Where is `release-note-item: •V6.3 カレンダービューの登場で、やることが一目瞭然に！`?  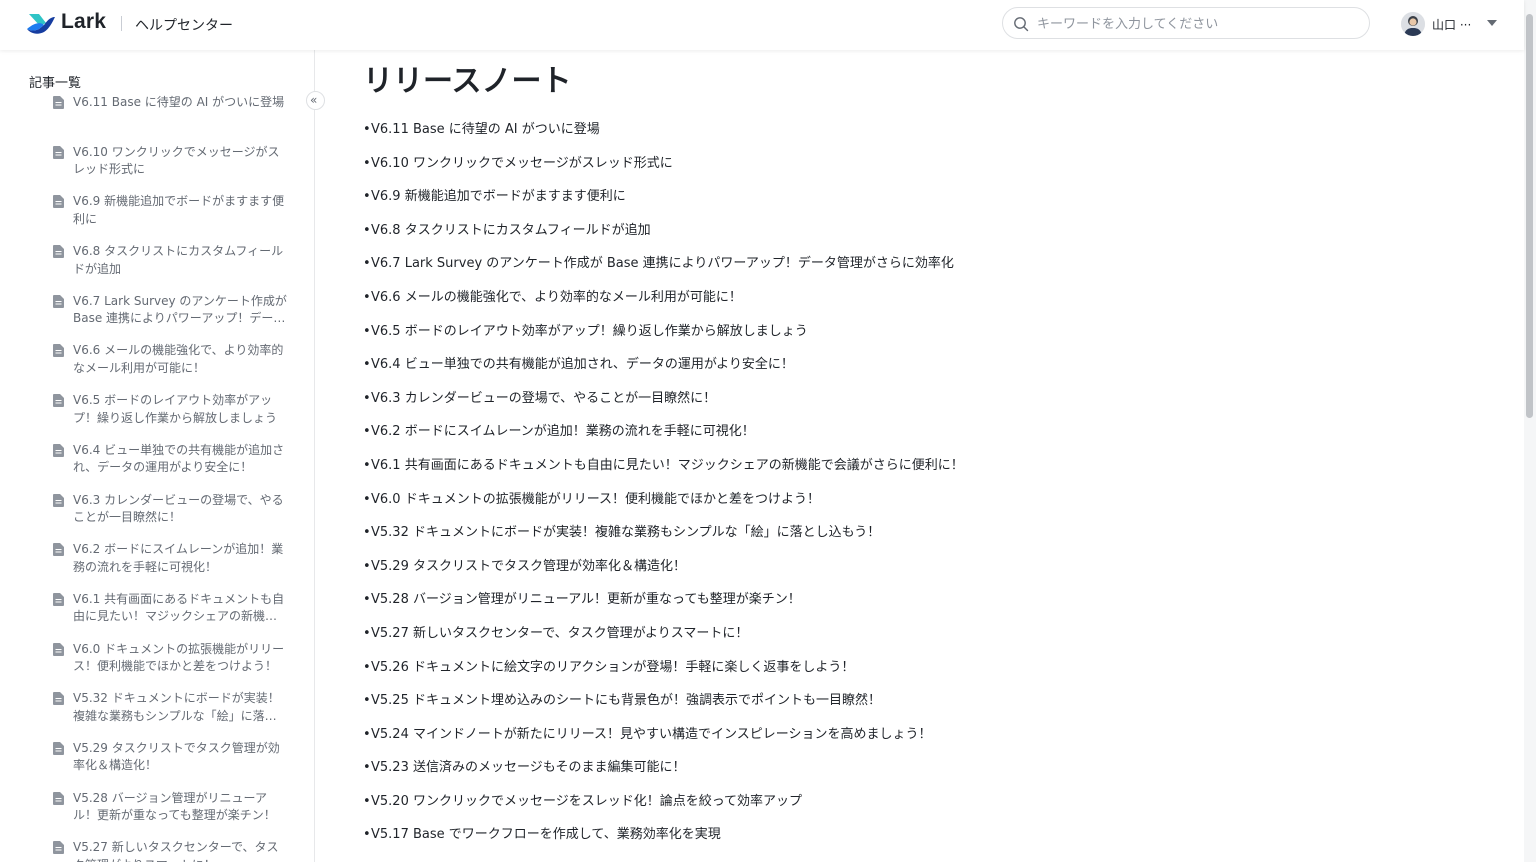 release-note-item: •V6.3 カレンダービューの登場で、やることが一目瞭然に！ is located at coordinates (663, 406).